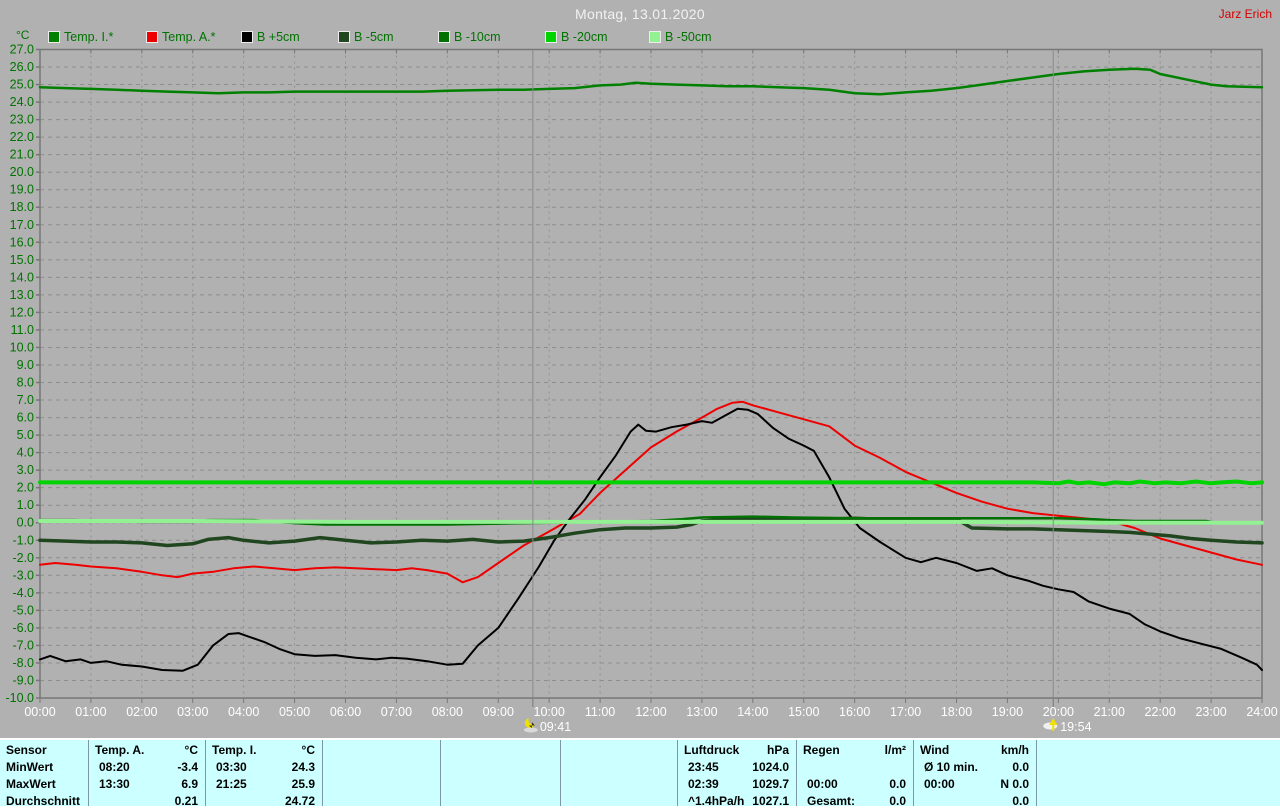  What do you see at coordinates (25, 400) in the screenshot?
I see `y-tick-label: 7.0` at bounding box center [25, 400].